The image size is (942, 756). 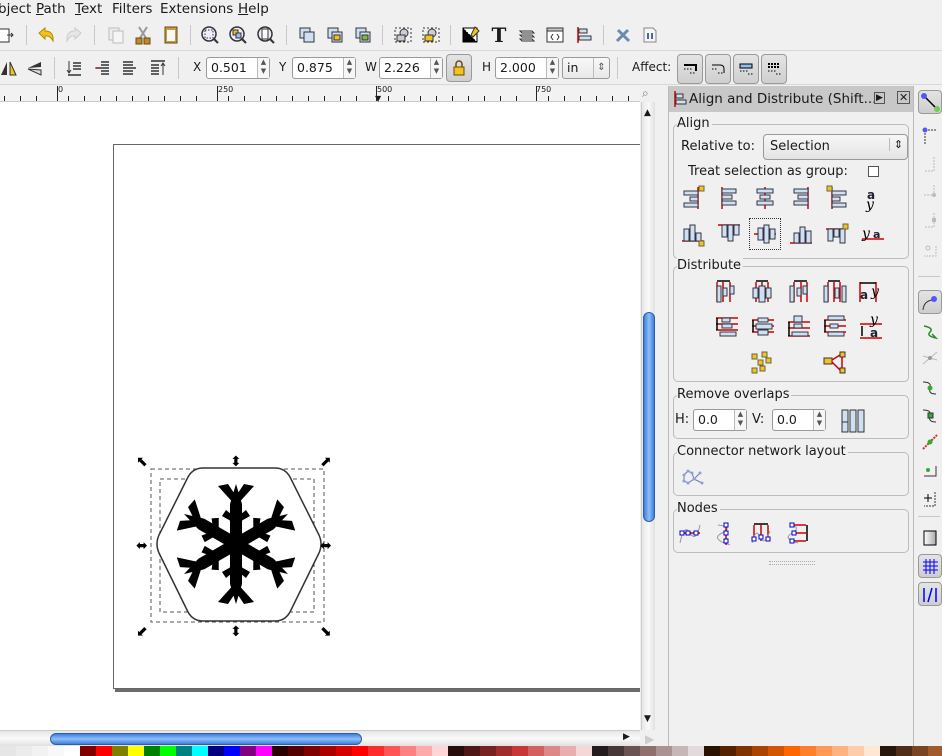 What do you see at coordinates (765, 198) in the screenshot?
I see `center-vertical-axis-button` at bounding box center [765, 198].